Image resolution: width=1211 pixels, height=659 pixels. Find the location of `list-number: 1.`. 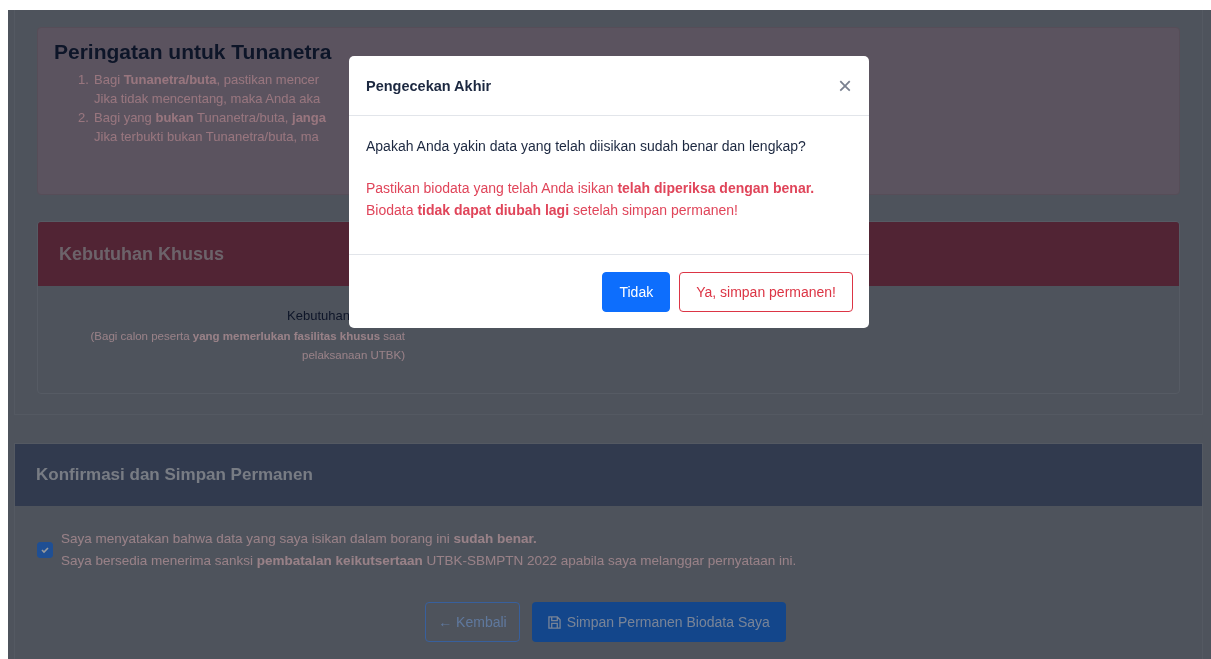

list-number: 1. is located at coordinates (84, 80).